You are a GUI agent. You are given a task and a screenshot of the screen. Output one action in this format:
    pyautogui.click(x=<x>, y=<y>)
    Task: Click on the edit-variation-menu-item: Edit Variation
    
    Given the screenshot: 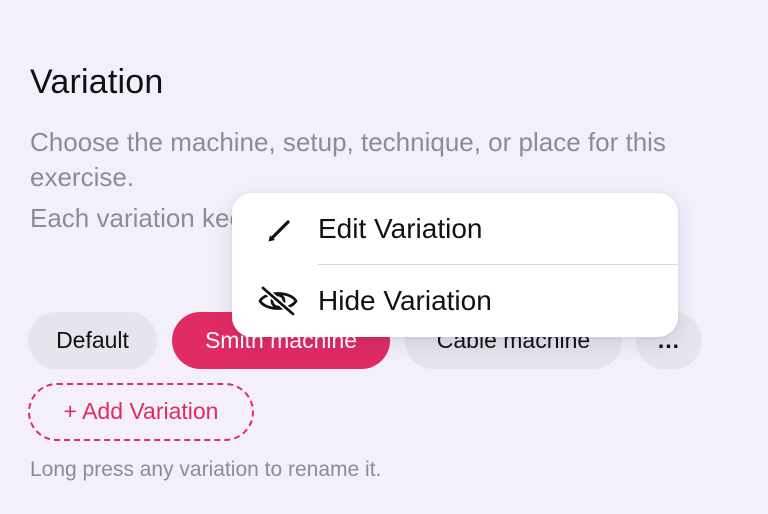 What is the action you would take?
    pyautogui.click(x=455, y=229)
    